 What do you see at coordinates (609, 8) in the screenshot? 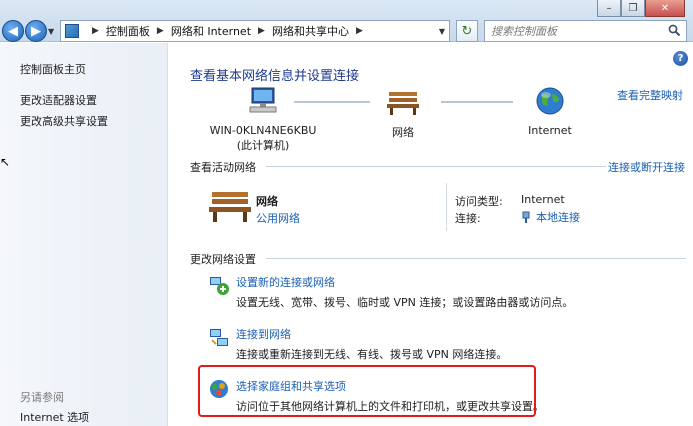
I see `minimize-button: –` at bounding box center [609, 8].